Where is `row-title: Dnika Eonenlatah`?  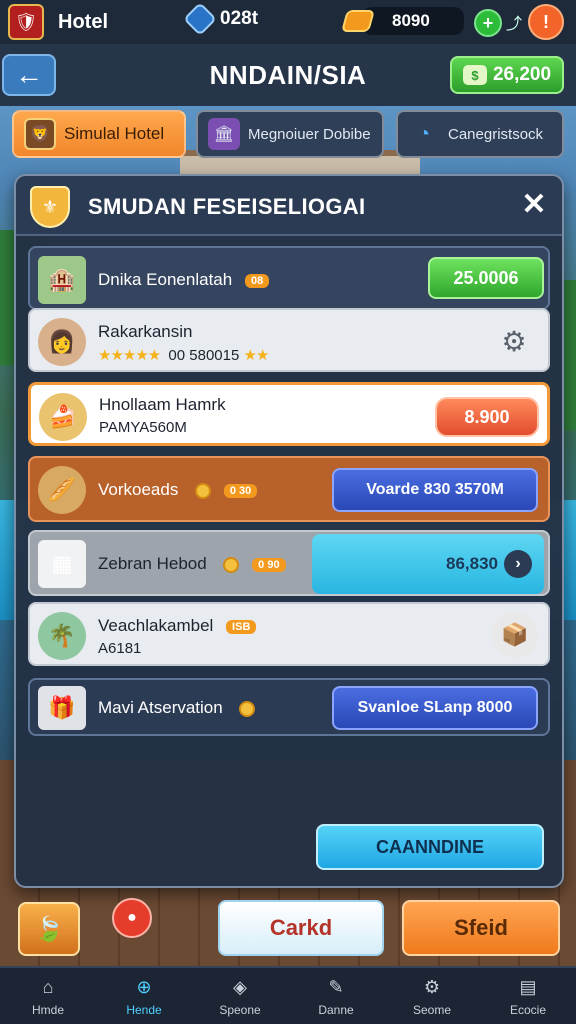
row-title: Dnika Eonenlatah is located at coordinates (165, 279).